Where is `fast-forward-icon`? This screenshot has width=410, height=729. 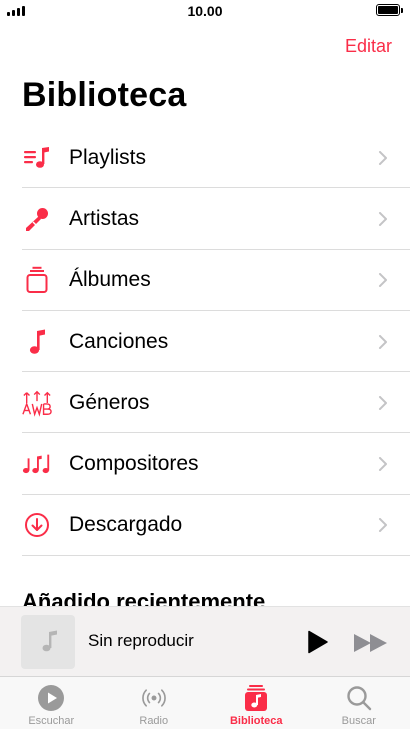 fast-forward-icon is located at coordinates (371, 643).